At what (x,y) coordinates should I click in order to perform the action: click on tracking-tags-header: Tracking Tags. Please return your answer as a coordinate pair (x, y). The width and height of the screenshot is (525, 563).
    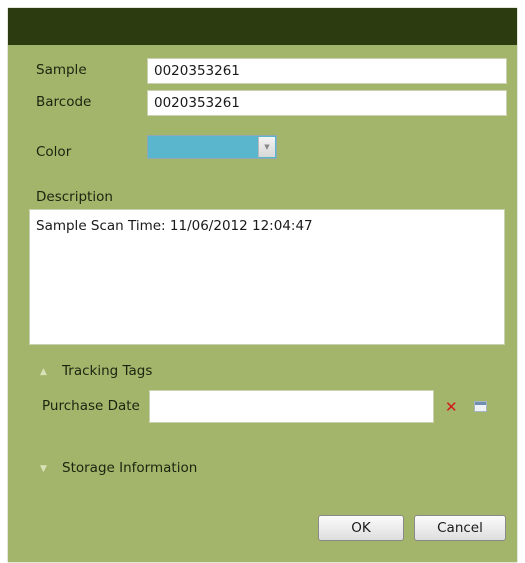
    Looking at the image, I should click on (107, 371).